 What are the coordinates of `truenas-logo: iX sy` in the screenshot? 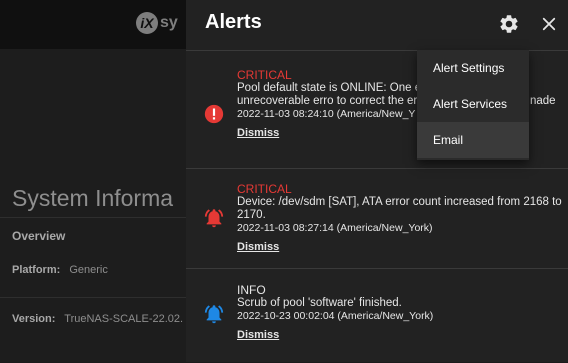 It's located at (157, 23).